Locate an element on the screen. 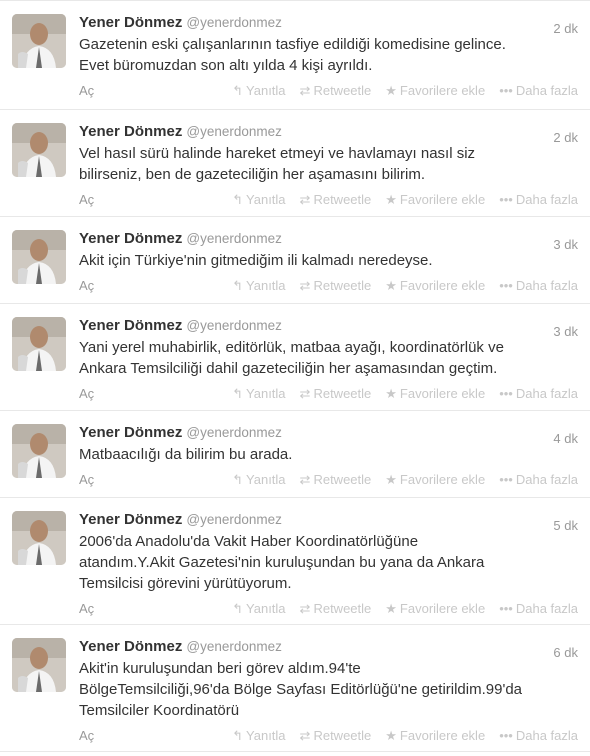 The height and width of the screenshot is (756, 590). tweet-time: 4 dk is located at coordinates (565, 438).